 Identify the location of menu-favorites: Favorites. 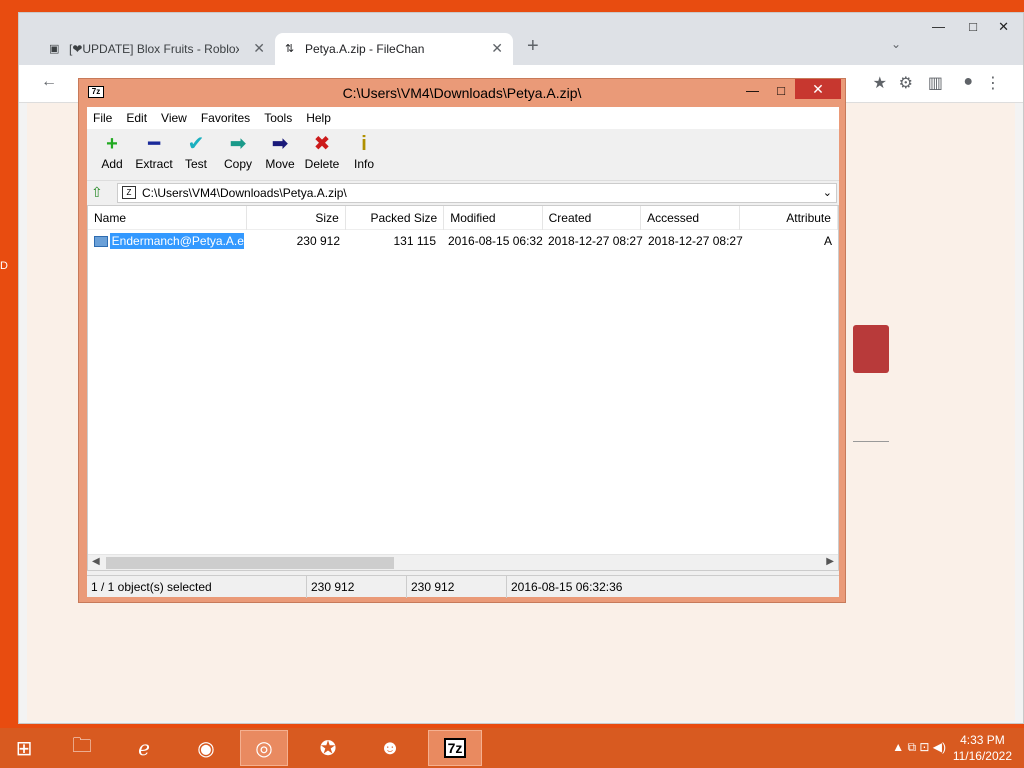
(225, 118).